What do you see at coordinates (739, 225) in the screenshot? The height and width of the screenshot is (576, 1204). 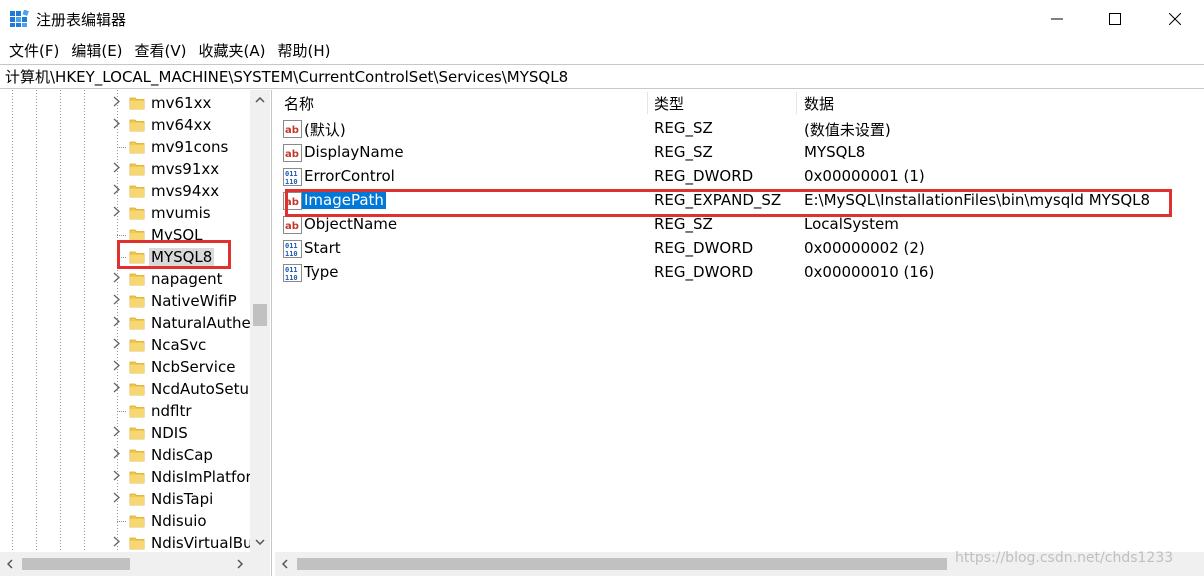 I see `value-row: ab ObjectName REG_SZ LocalSystem` at bounding box center [739, 225].